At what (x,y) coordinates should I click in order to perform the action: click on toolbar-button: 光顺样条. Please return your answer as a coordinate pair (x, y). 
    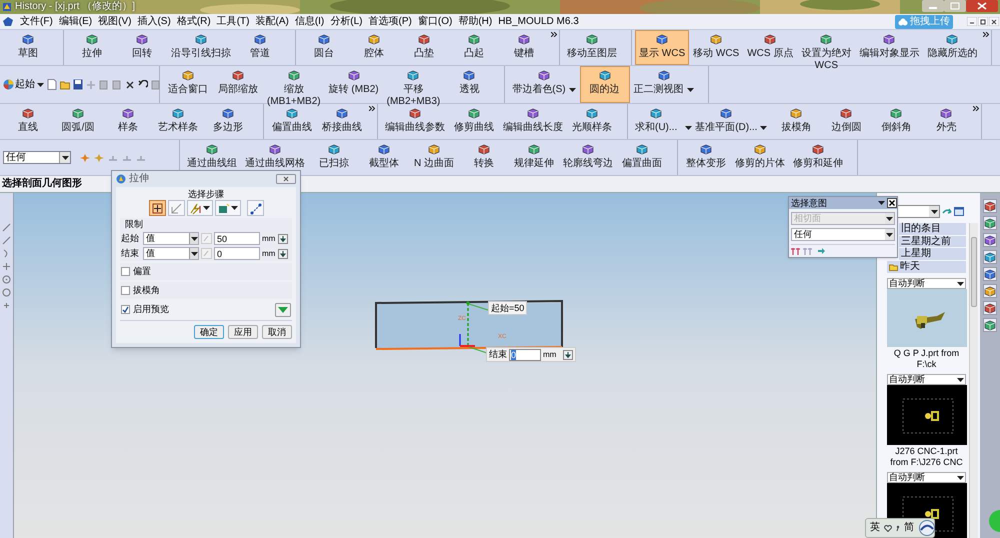
    Looking at the image, I should click on (592, 121).